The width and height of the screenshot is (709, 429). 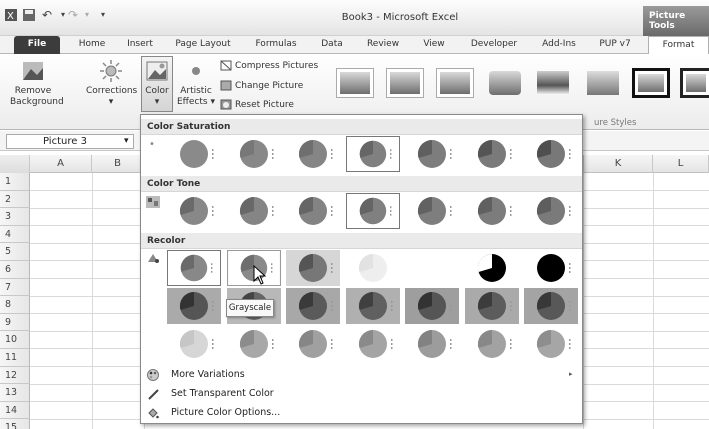 I want to click on remove-background-button: Remove Background, so click(x=37, y=84).